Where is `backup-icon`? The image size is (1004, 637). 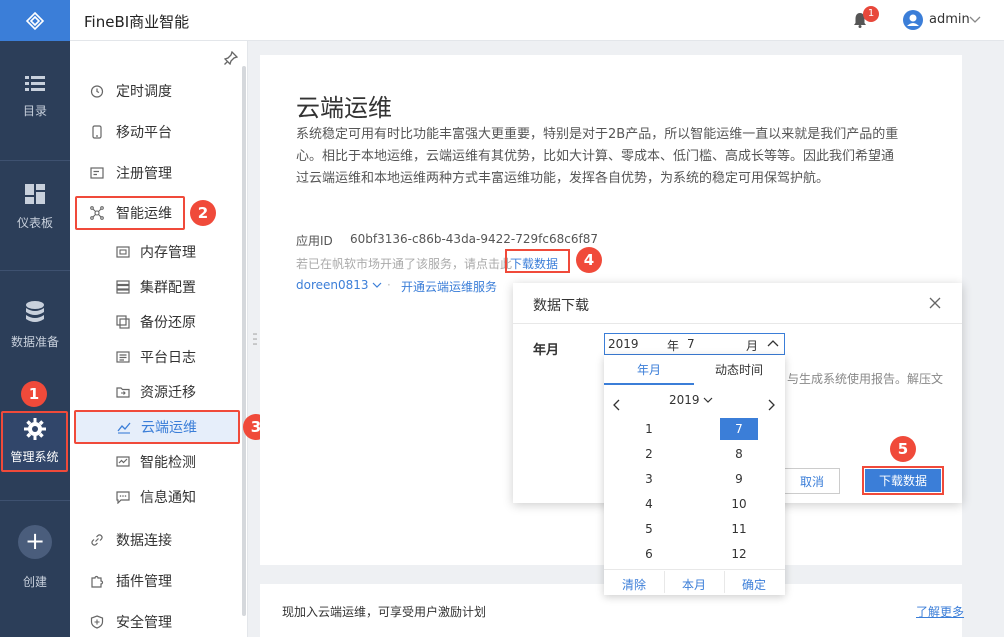 backup-icon is located at coordinates (123, 322).